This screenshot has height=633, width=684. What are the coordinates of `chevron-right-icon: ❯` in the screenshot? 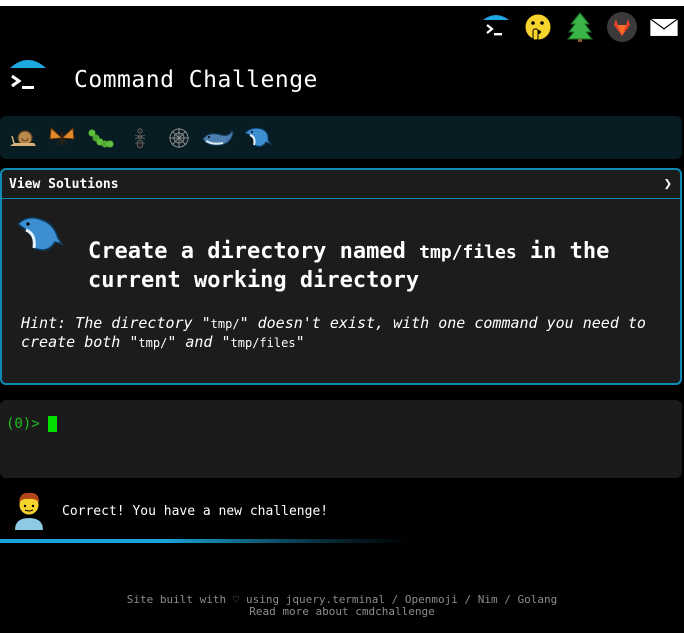 It's located at (668, 184).